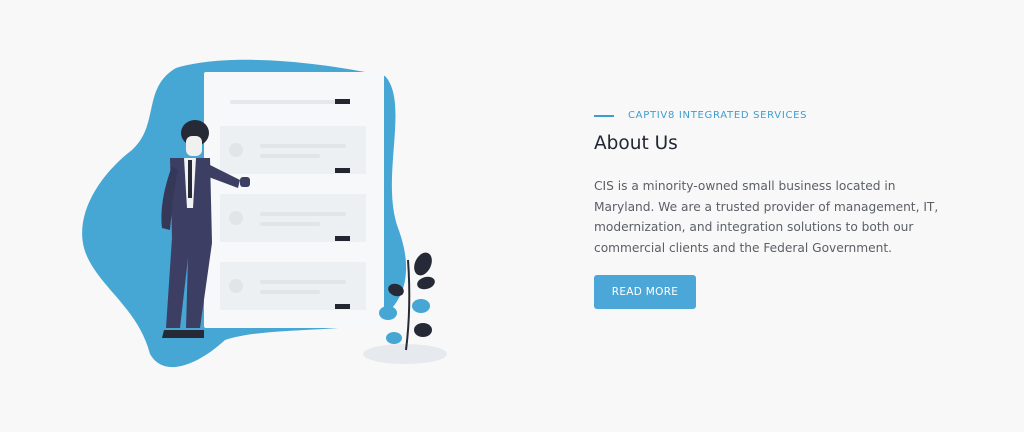 This screenshot has width=1024, height=432. I want to click on eyebrow-text: CAPTIV8 INTEGRATED SERVICES, so click(718, 115).